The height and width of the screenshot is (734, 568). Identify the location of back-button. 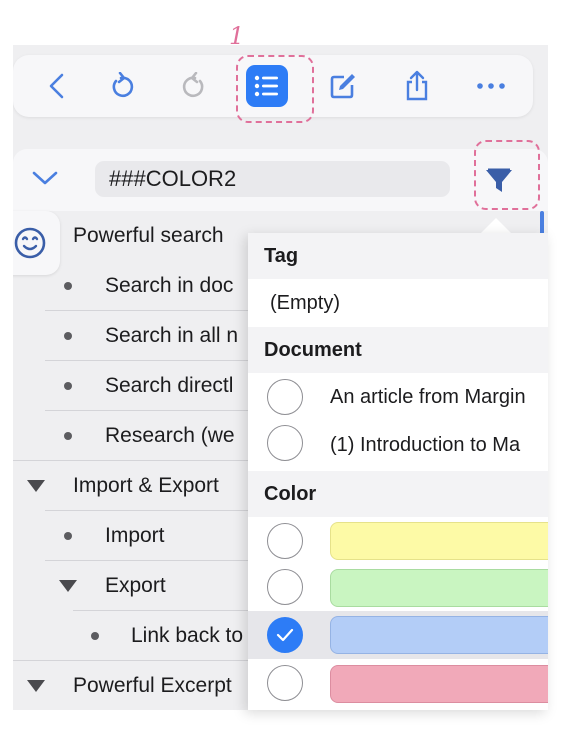
(57, 86).